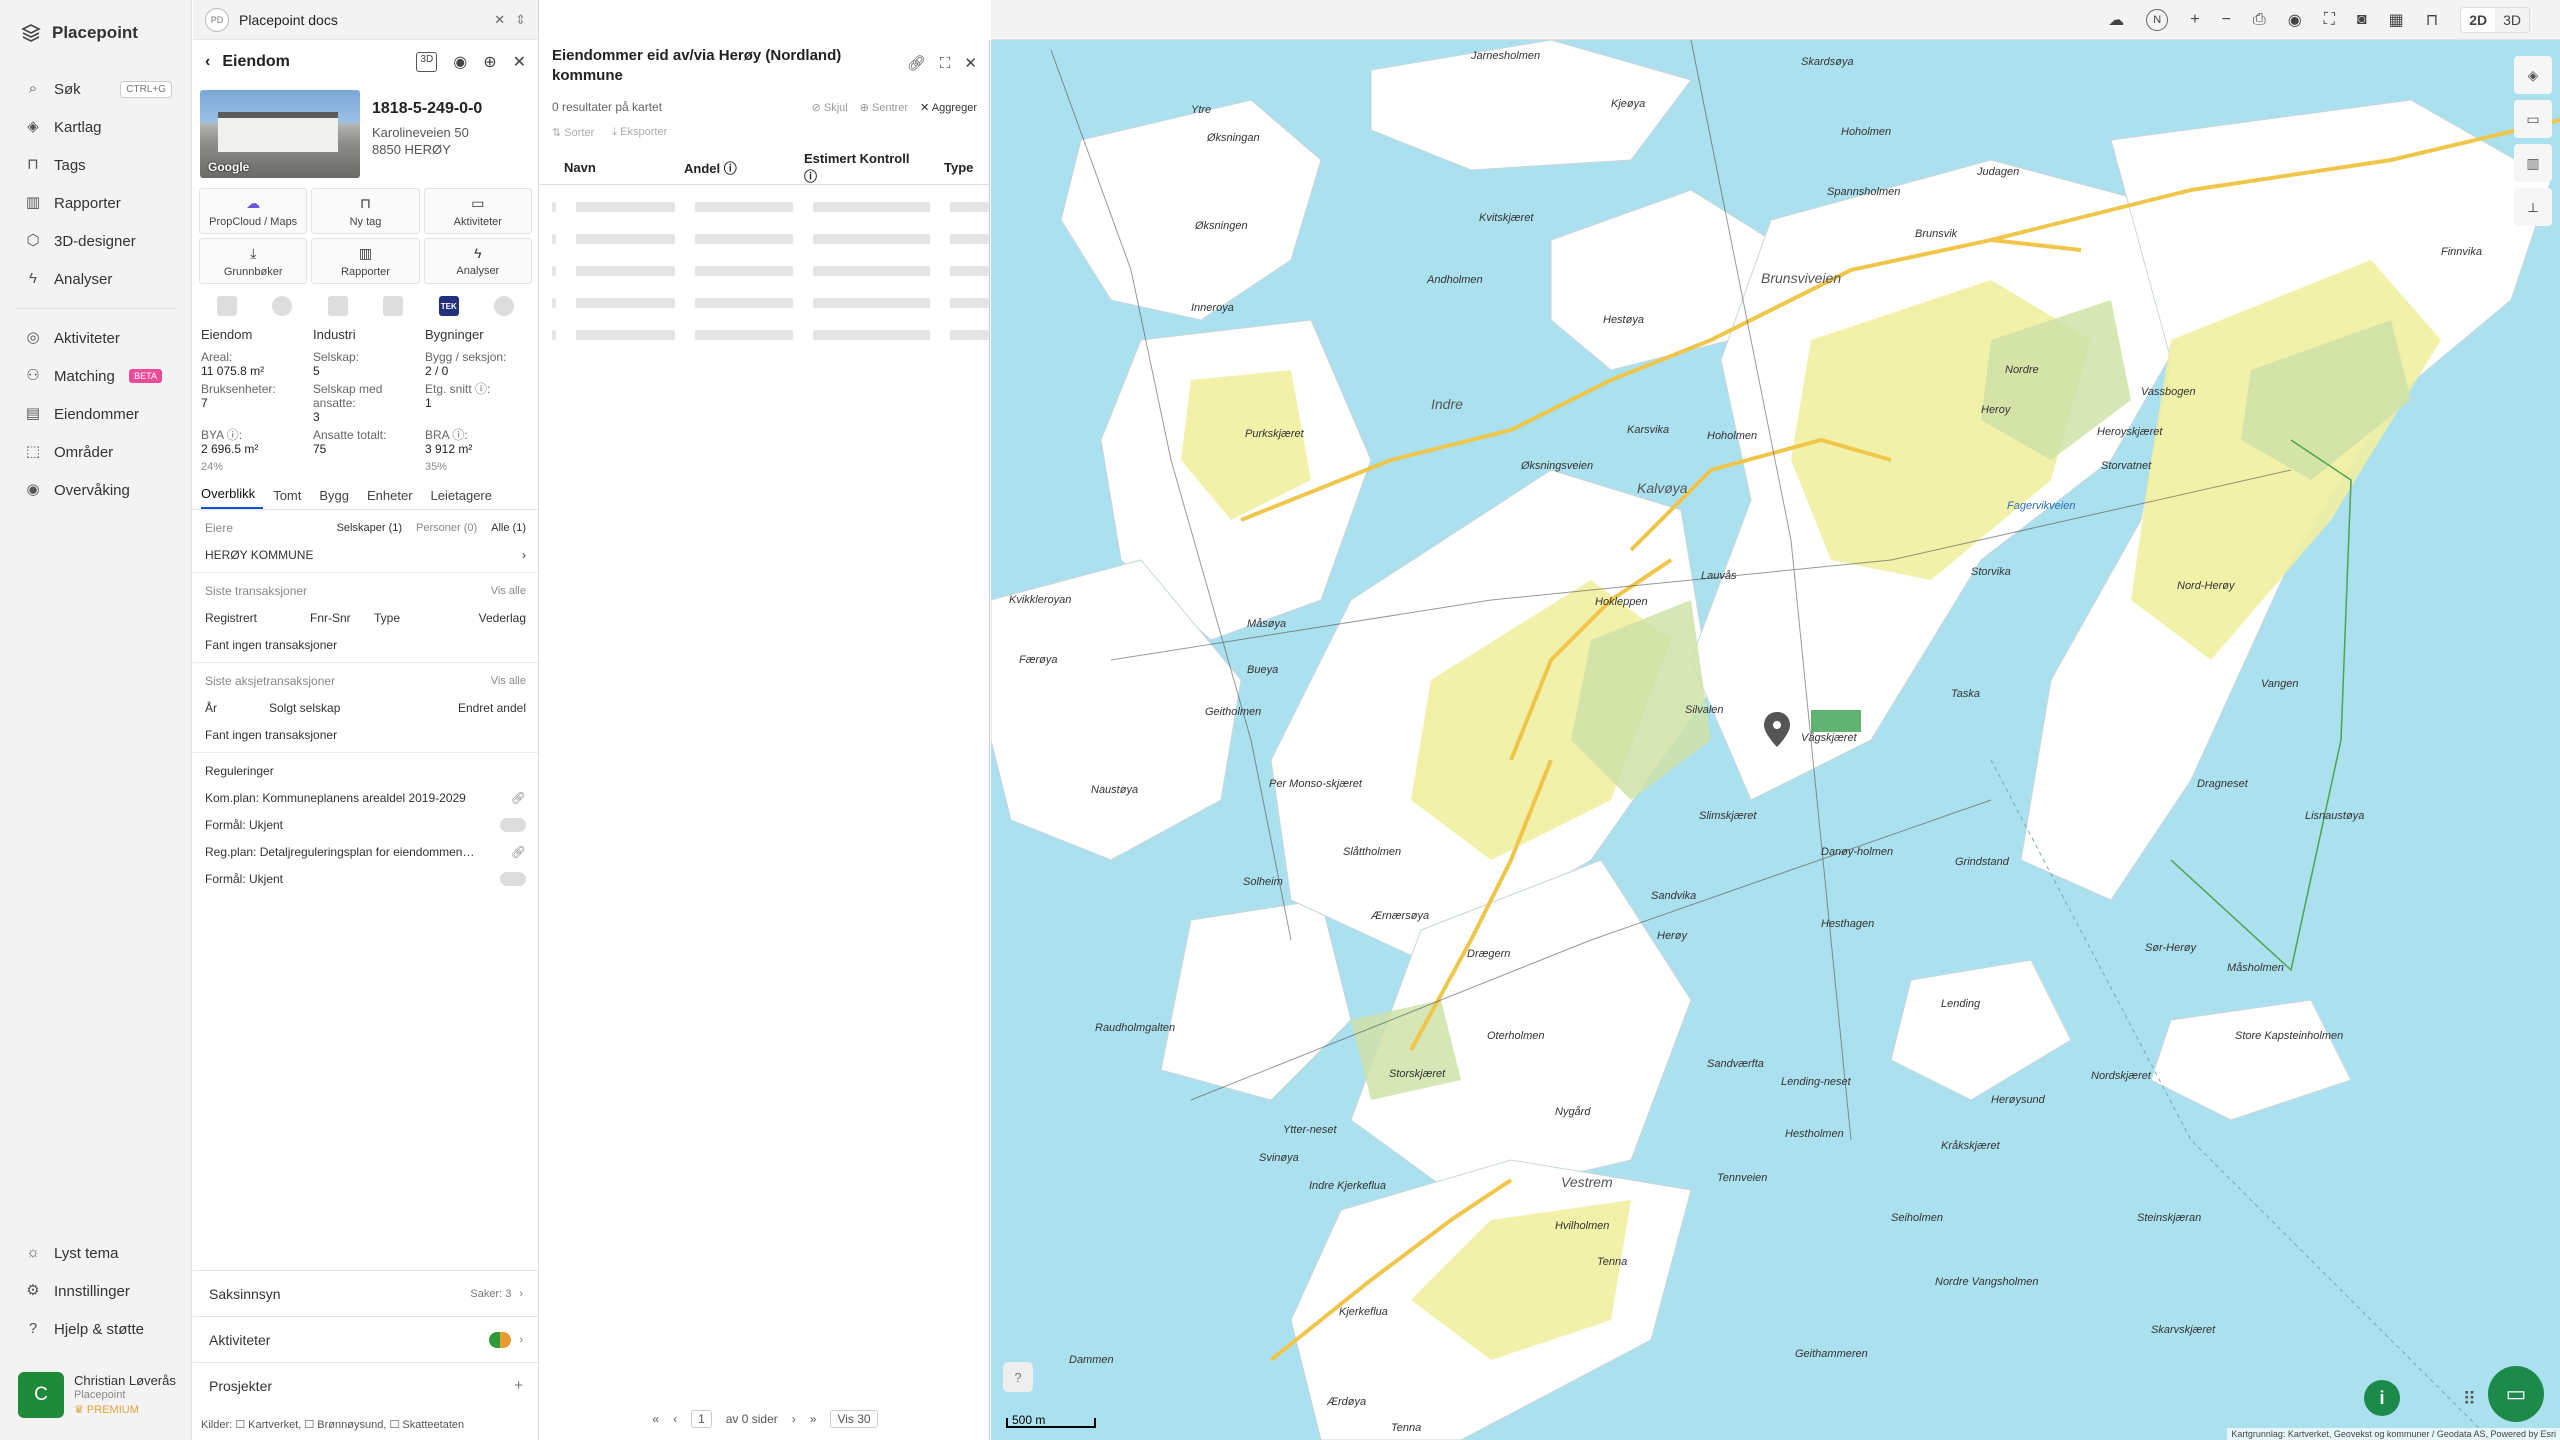  I want to click on nav-item-3d-designer: ⬡ 3D-designer, so click(96, 241).